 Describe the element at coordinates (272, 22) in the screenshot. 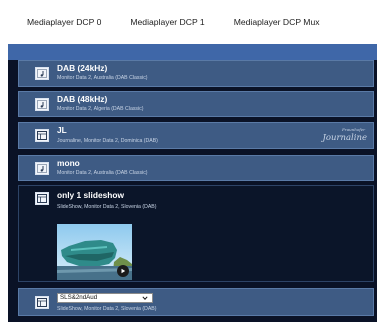

I see `tab-mediaplayer-dcp-mux: Mediaplayer DCP Mux` at that location.